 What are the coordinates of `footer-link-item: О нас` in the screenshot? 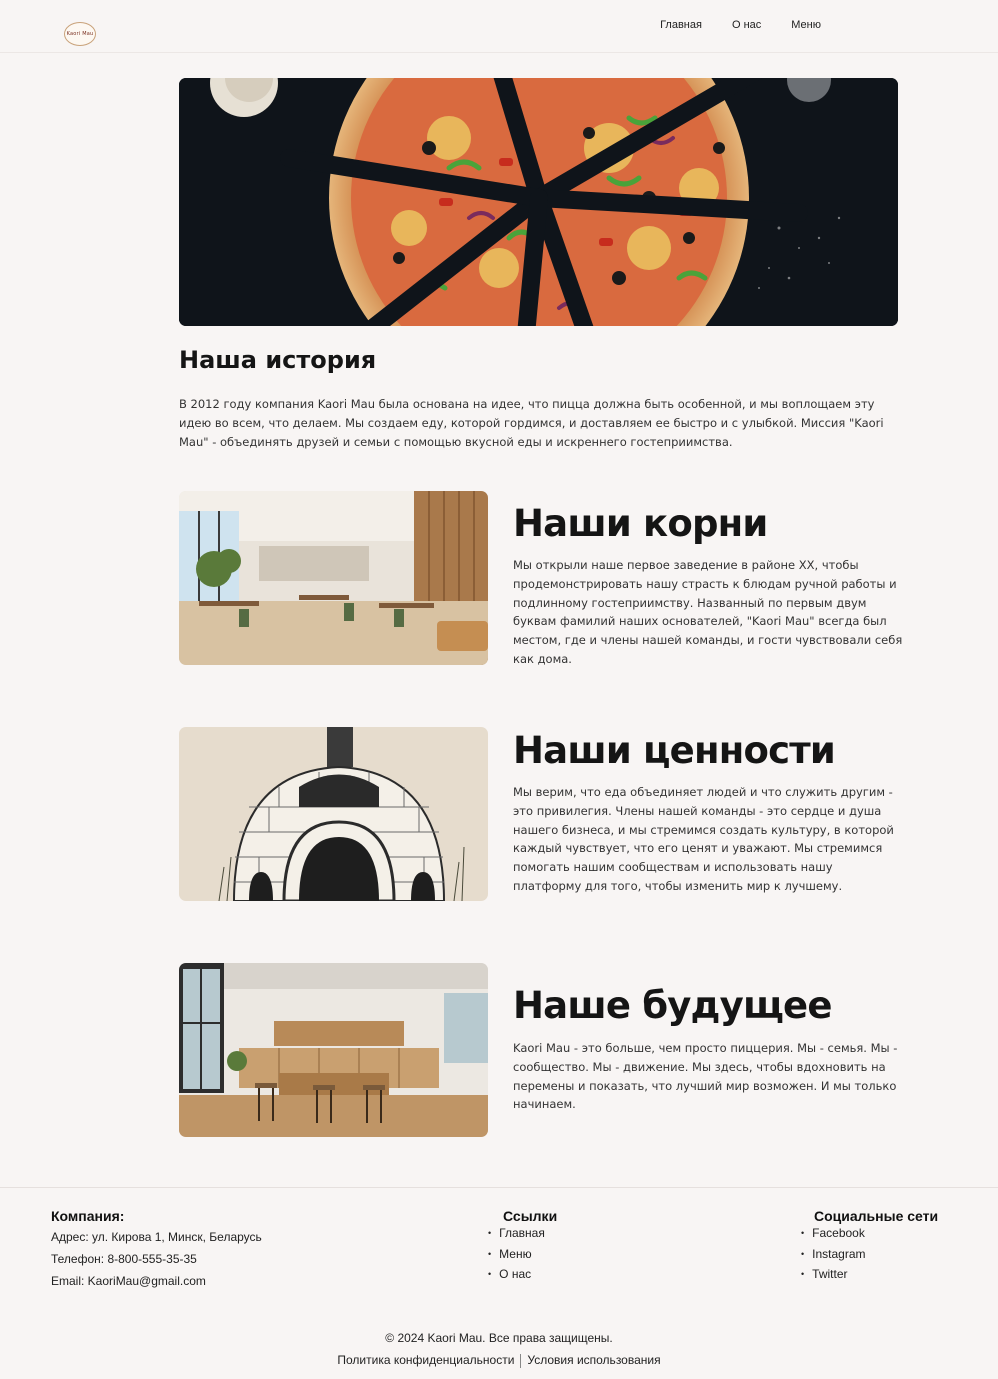 It's located at (522, 1275).